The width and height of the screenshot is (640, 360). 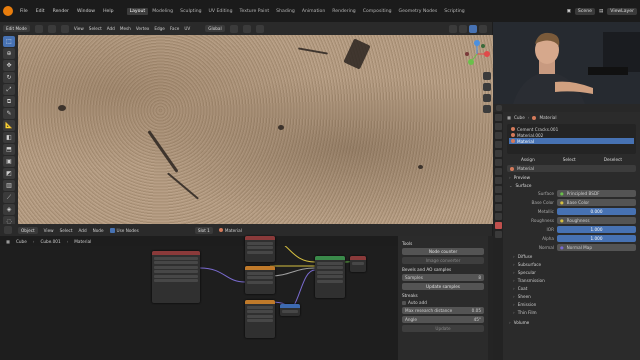 I want to click on shader-type-selector: Object, so click(x=28, y=230).